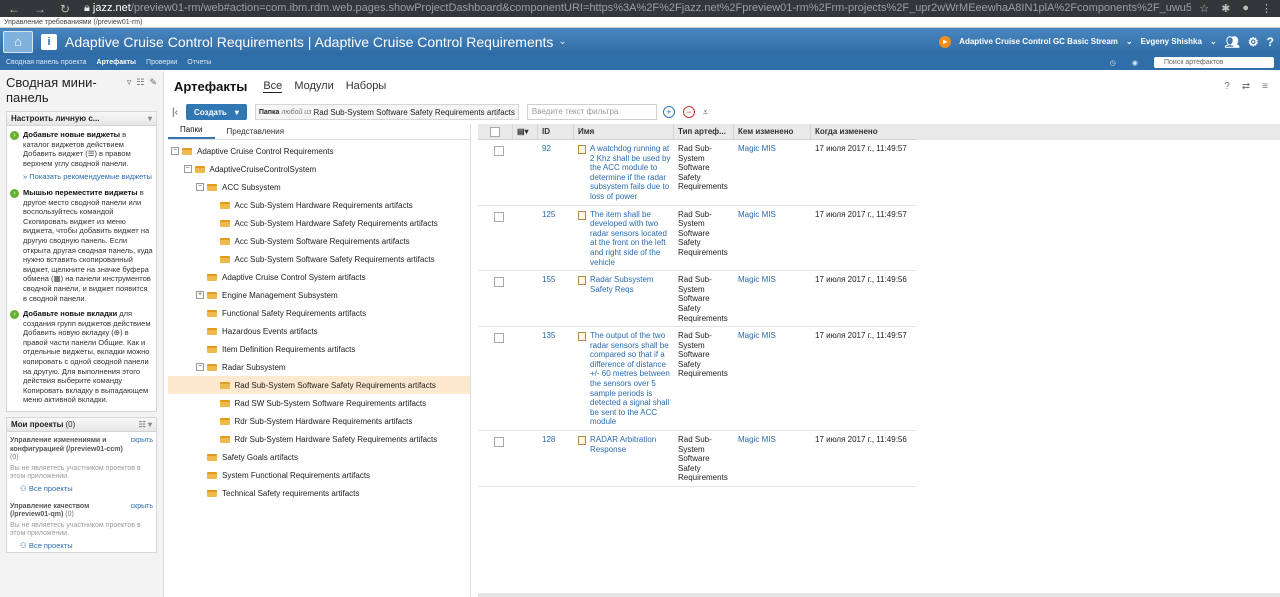 The height and width of the screenshot is (597, 1280). Describe the element at coordinates (150, 118) in the screenshot. I see `widget-menu-icon: ▾` at that location.